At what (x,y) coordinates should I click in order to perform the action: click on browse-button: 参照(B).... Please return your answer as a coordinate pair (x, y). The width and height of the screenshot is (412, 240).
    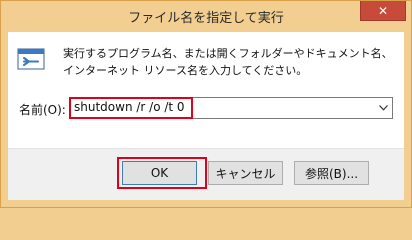
    Looking at the image, I should click on (331, 173).